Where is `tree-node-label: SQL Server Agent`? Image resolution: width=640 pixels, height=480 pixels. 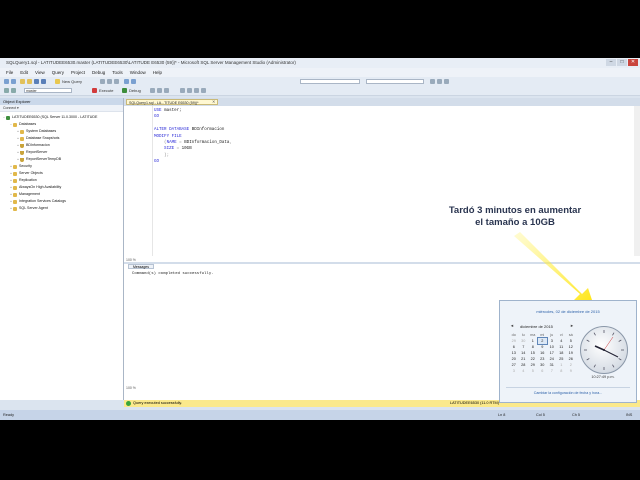
tree-node-label: SQL Server Agent is located at coordinates (33, 208).